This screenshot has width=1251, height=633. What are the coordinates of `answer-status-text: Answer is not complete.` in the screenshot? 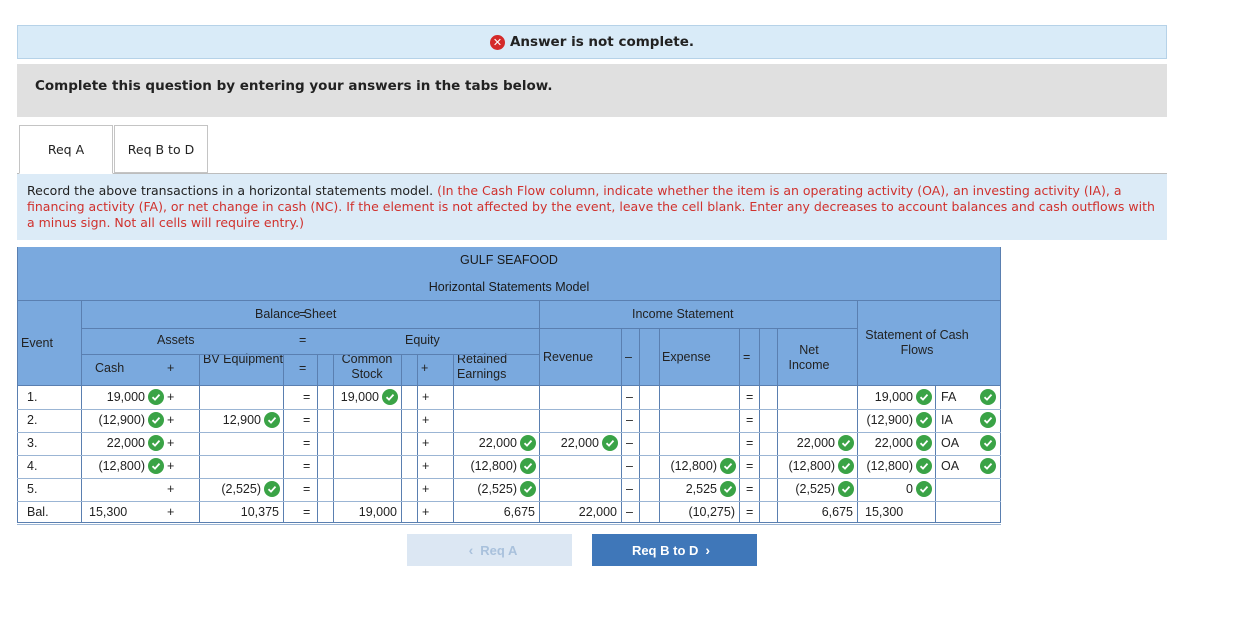 It's located at (601, 42).